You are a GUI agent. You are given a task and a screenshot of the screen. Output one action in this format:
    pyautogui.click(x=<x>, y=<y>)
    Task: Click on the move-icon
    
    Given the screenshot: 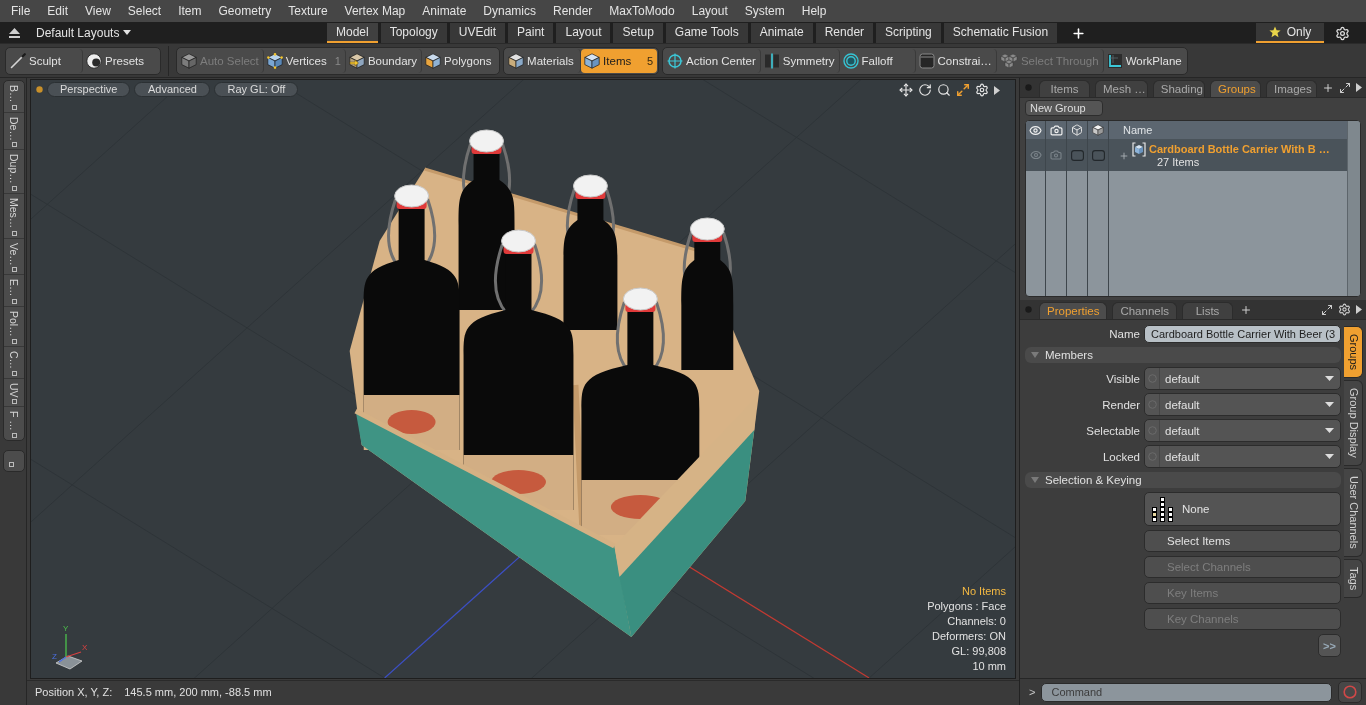 What is the action you would take?
    pyautogui.click(x=906, y=90)
    